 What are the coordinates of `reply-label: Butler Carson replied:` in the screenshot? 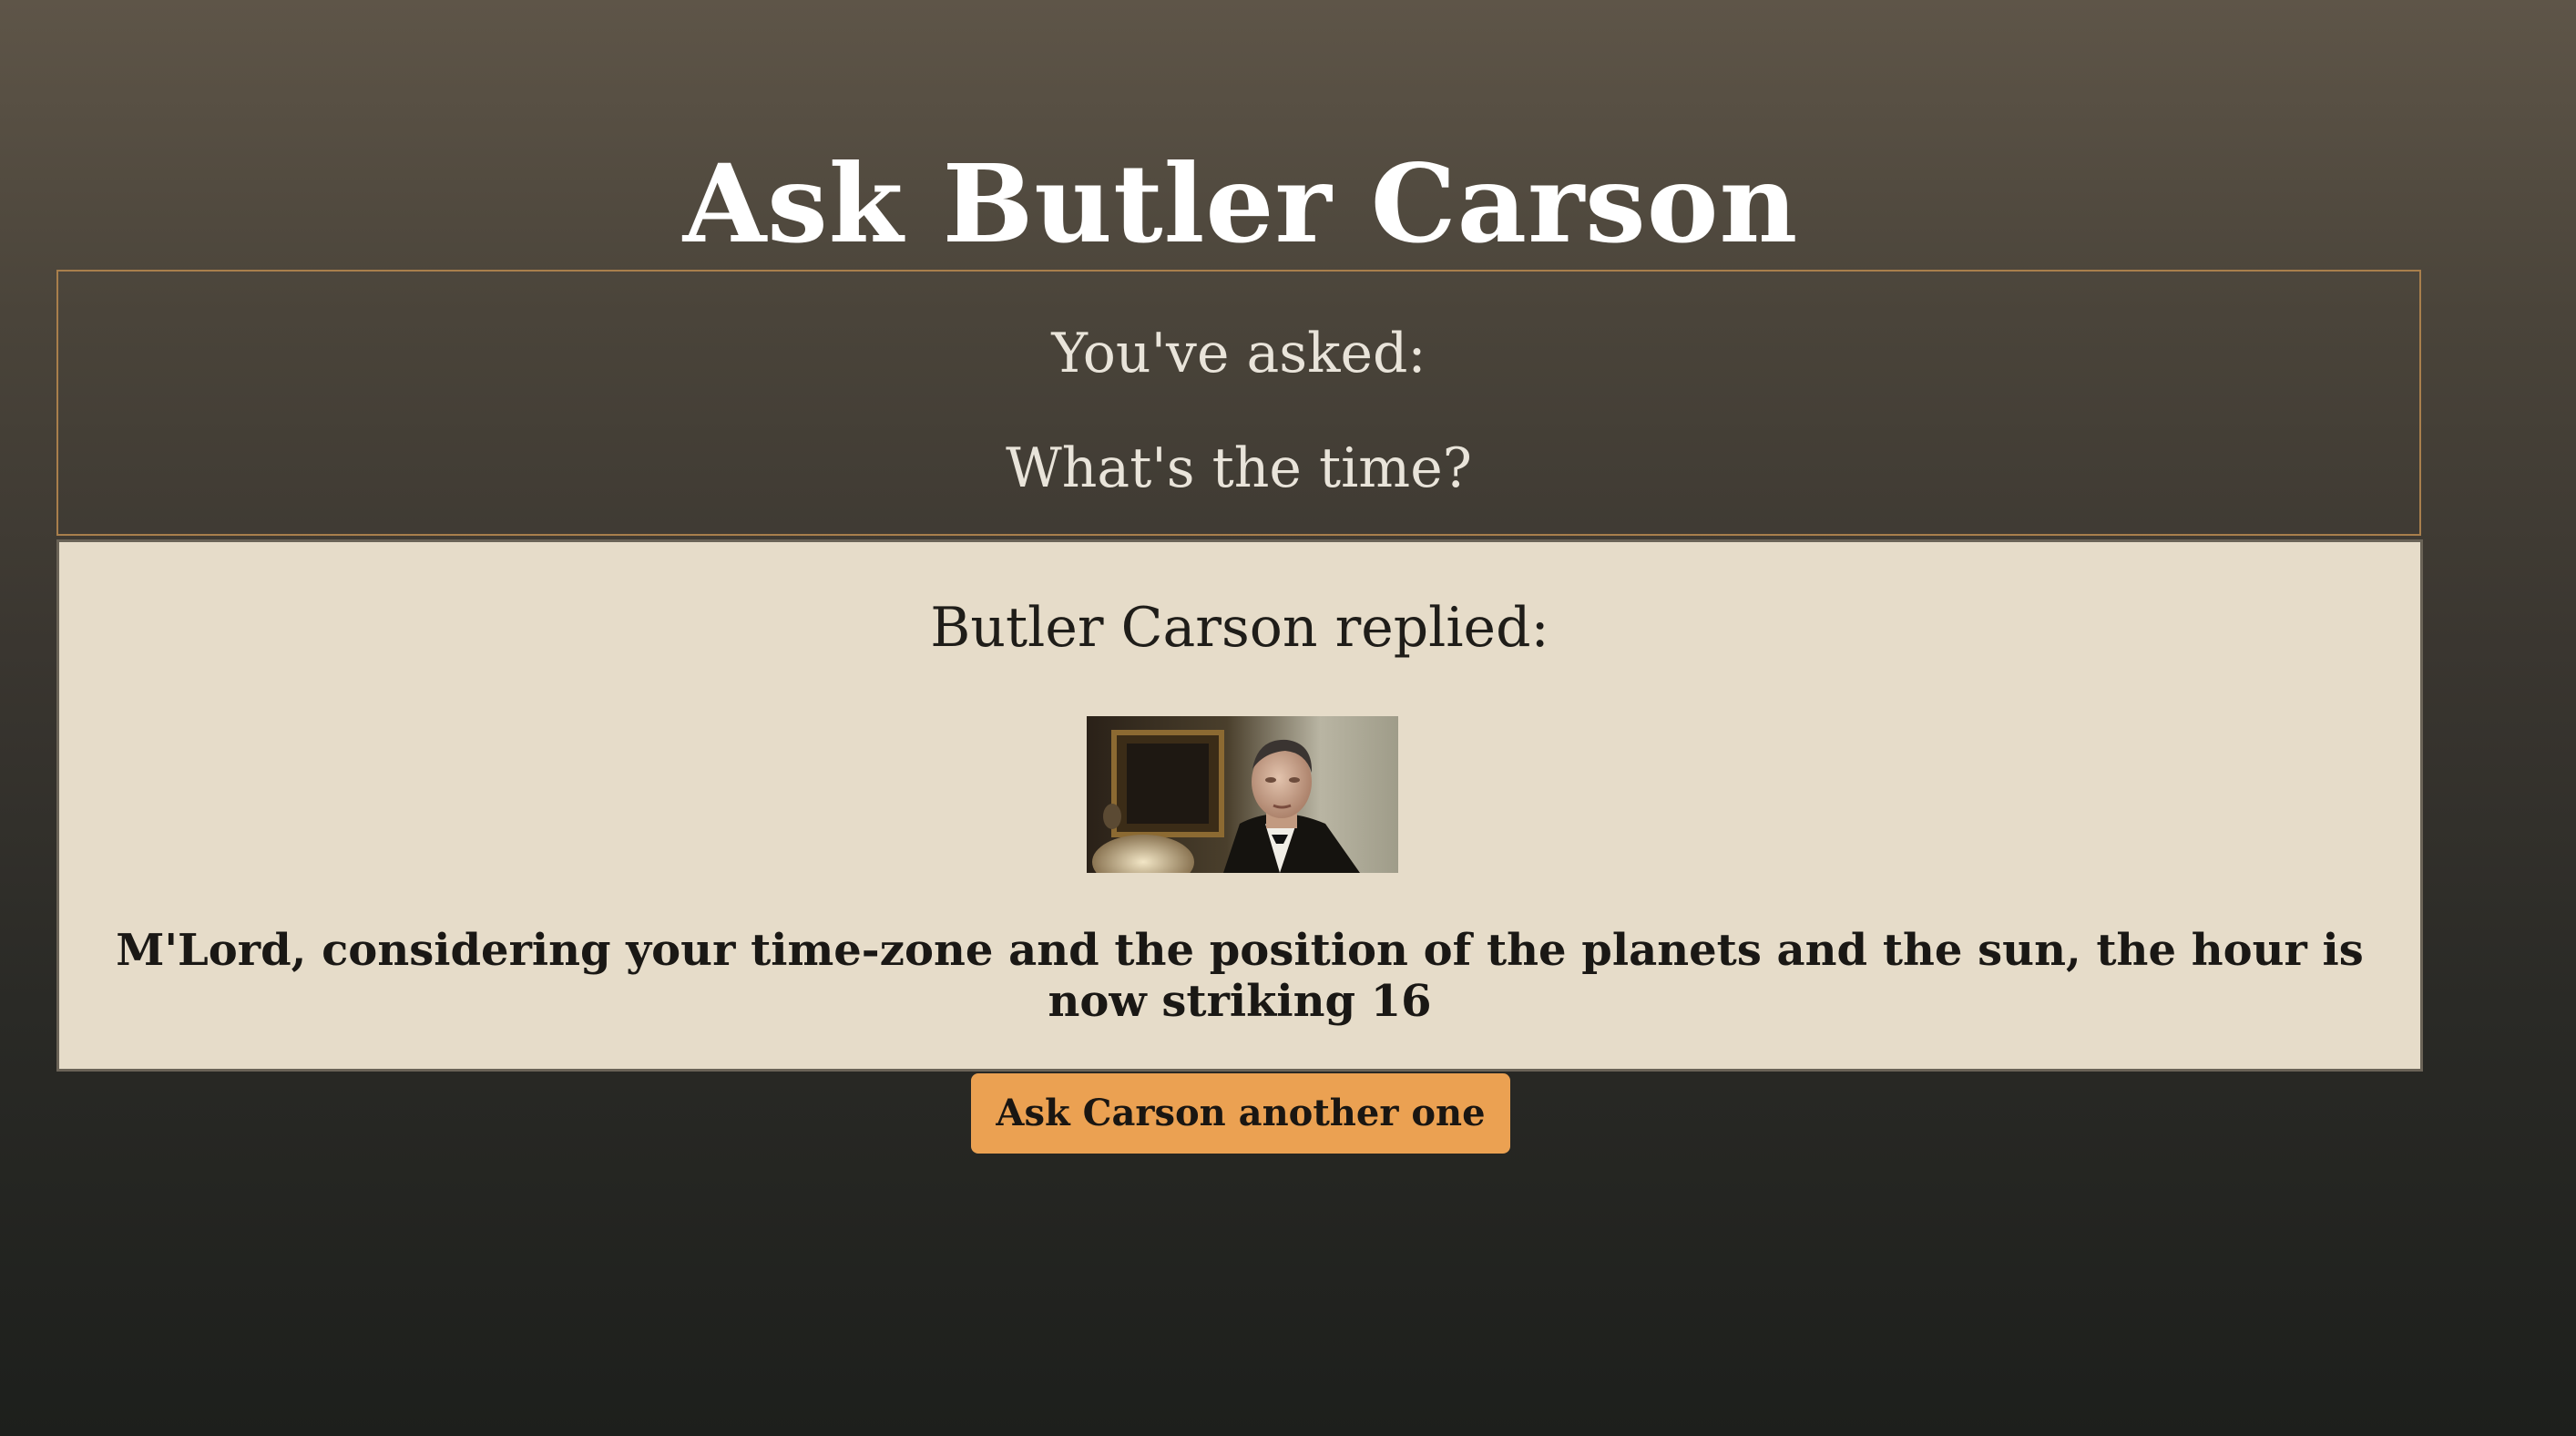 It's located at (1239, 628).